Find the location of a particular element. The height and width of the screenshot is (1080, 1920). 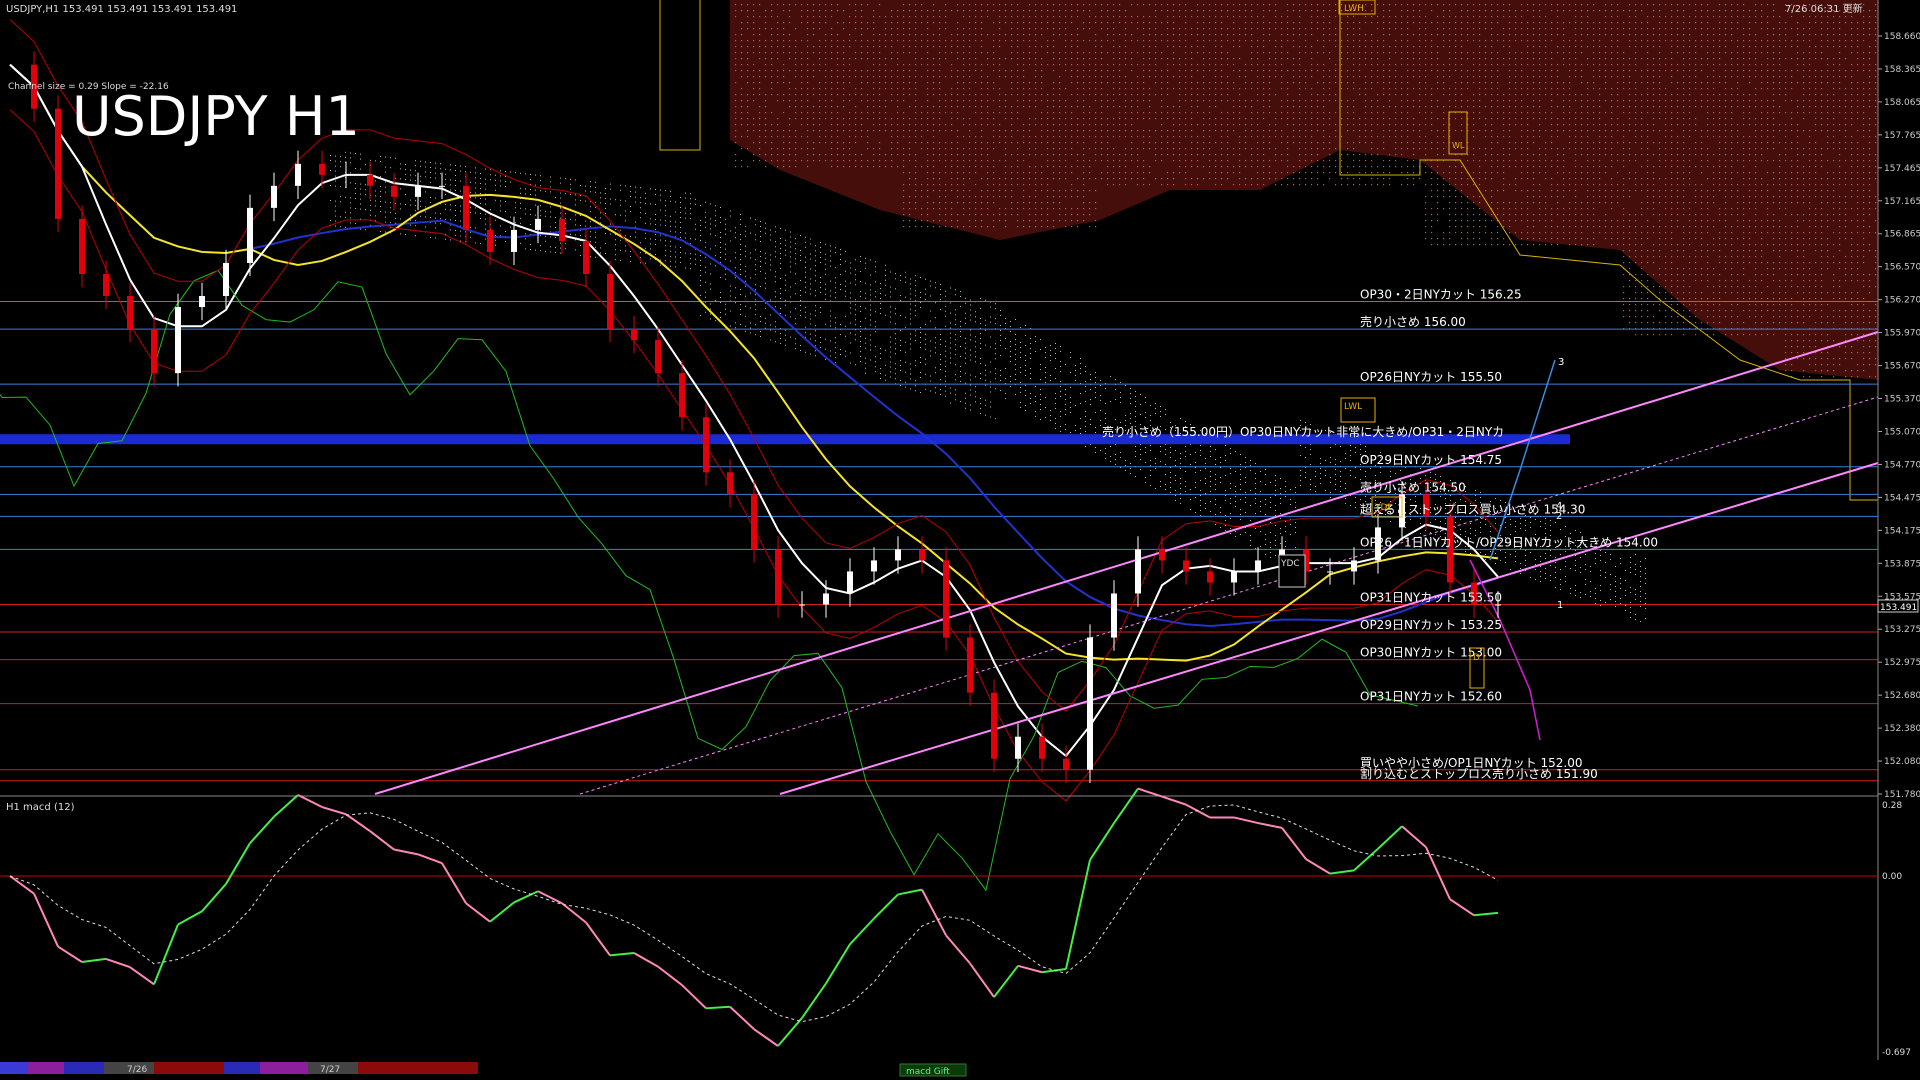

axis-label: 151.780 is located at coordinates (1902, 795).